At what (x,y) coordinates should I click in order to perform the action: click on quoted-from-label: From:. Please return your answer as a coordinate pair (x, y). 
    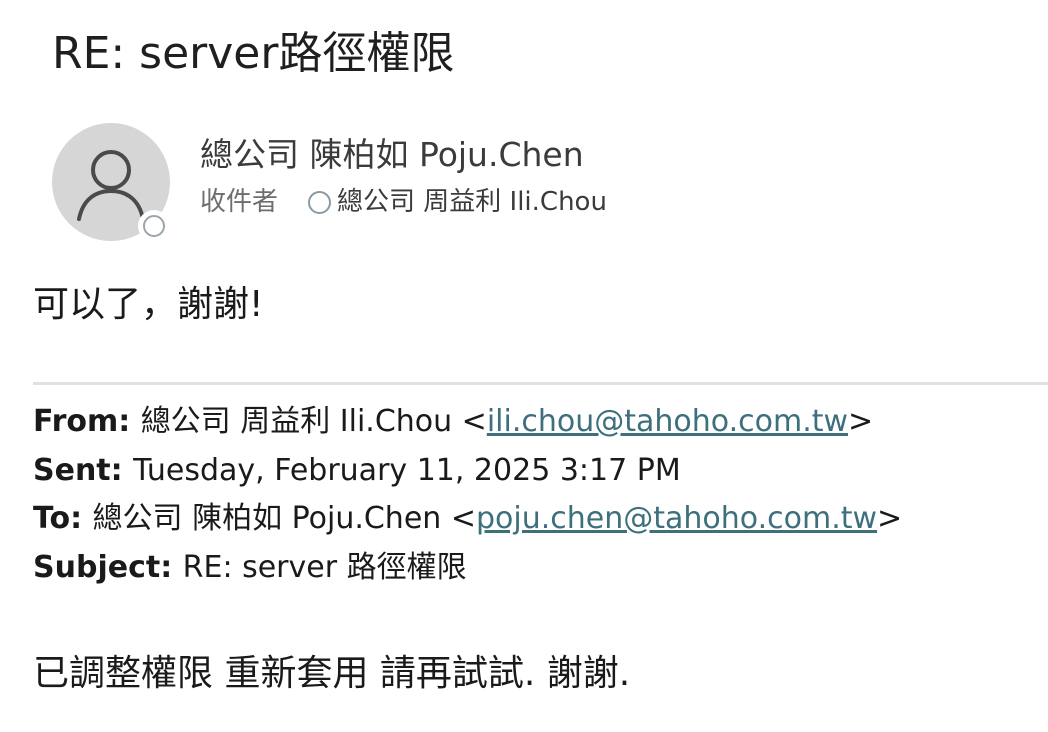
    Looking at the image, I should click on (87, 421).